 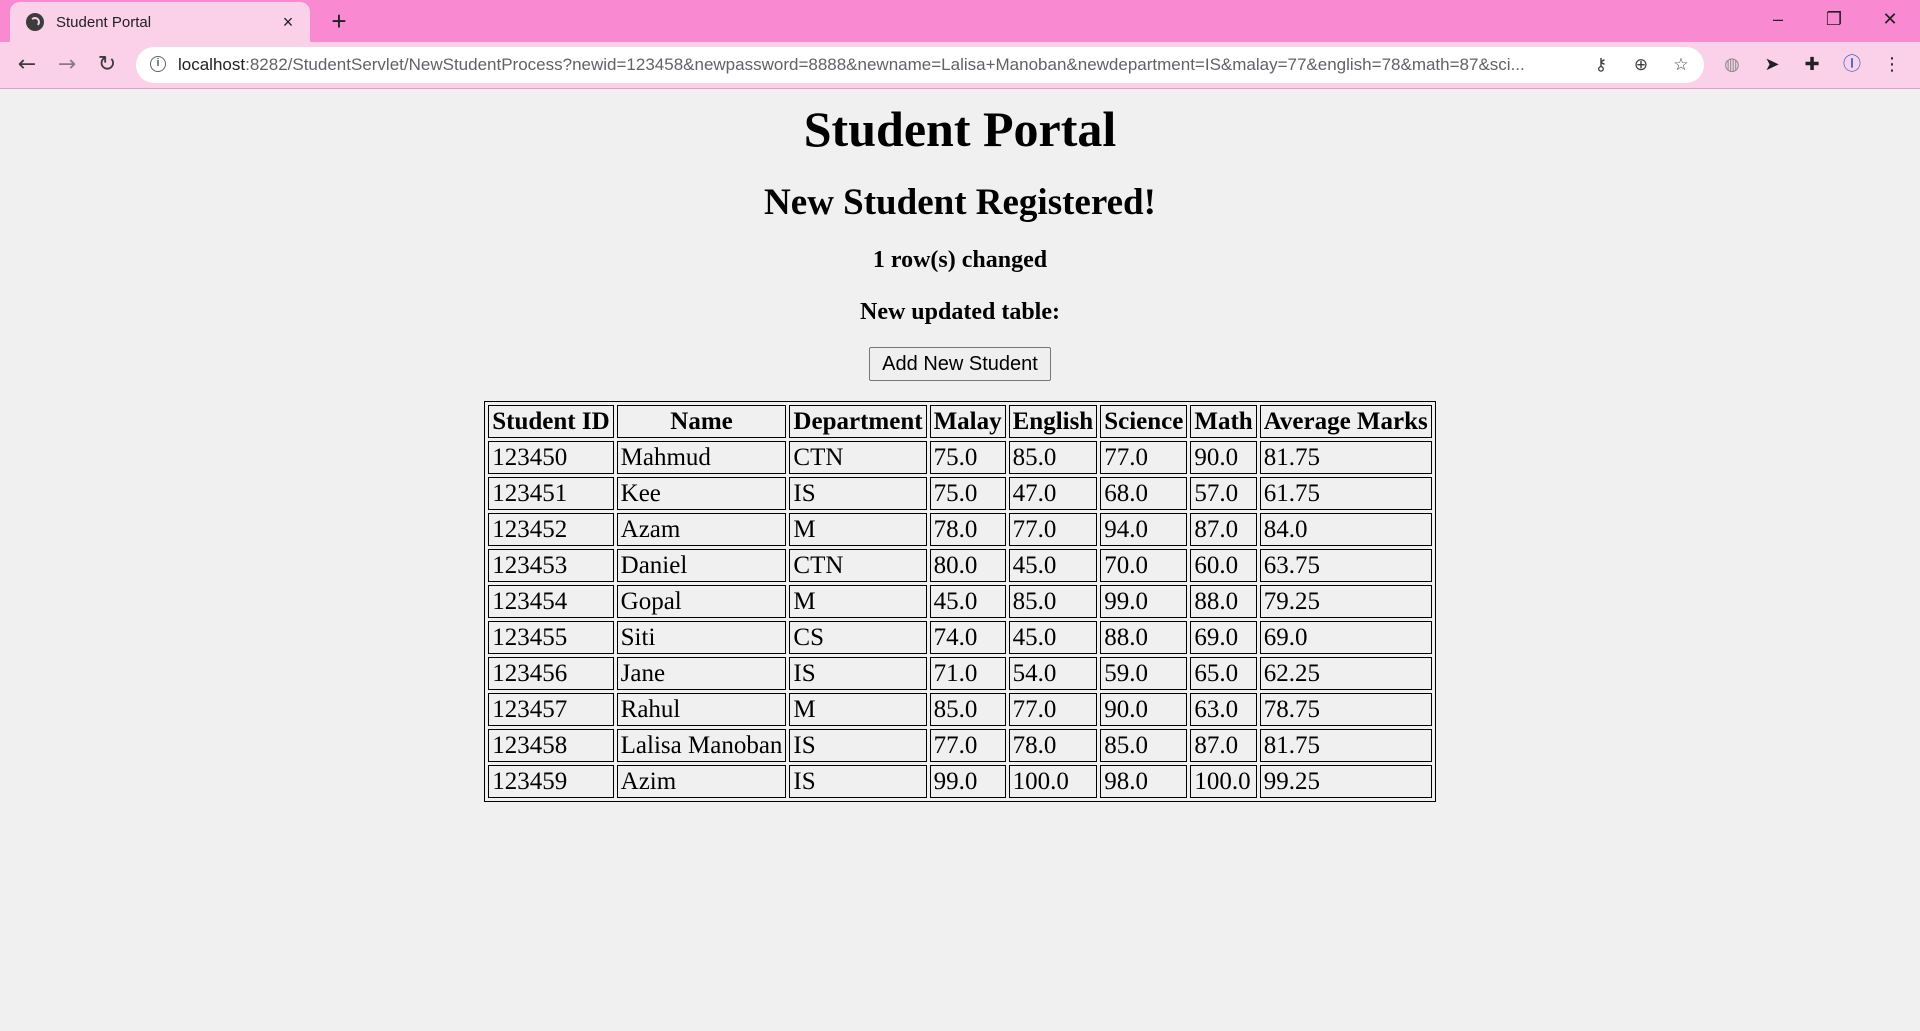 I want to click on browser-tab: Student Portal ×, so click(x=160, y=22).